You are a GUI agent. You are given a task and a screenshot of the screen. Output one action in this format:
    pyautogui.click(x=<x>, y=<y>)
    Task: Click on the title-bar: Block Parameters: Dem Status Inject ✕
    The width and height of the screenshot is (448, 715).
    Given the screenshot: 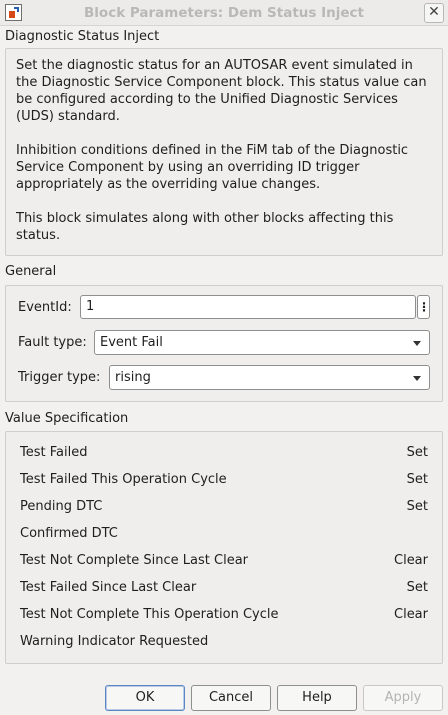 What is the action you would take?
    pyautogui.click(x=224, y=13)
    